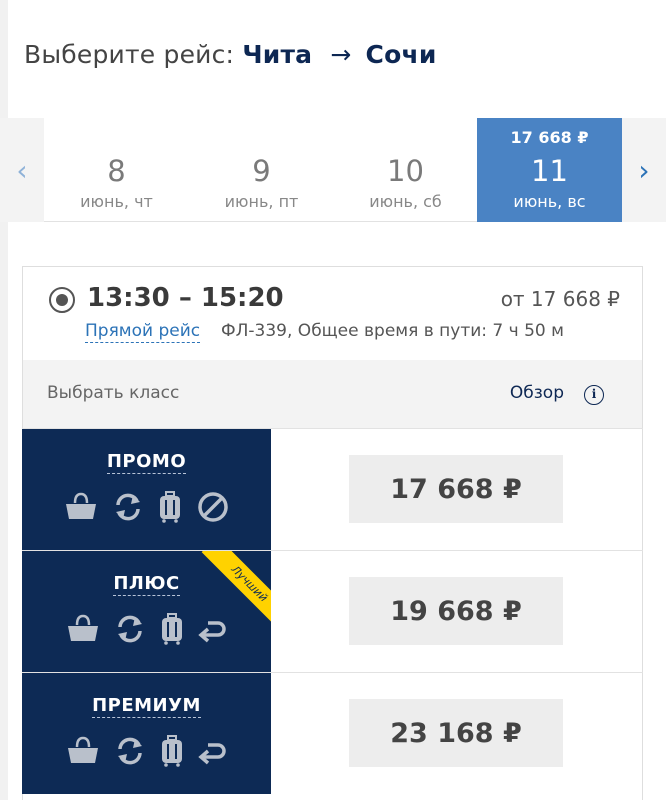 This screenshot has width=666, height=800. Describe the element at coordinates (113, 393) in the screenshot. I see `class-label: Выбрать класс` at that location.